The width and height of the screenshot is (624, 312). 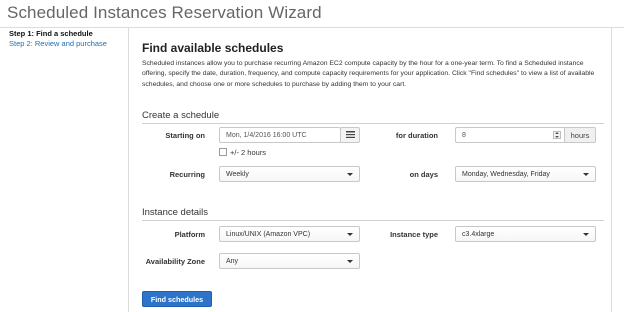 What do you see at coordinates (289, 174) in the screenshot?
I see `recurring-select: Weekly` at bounding box center [289, 174].